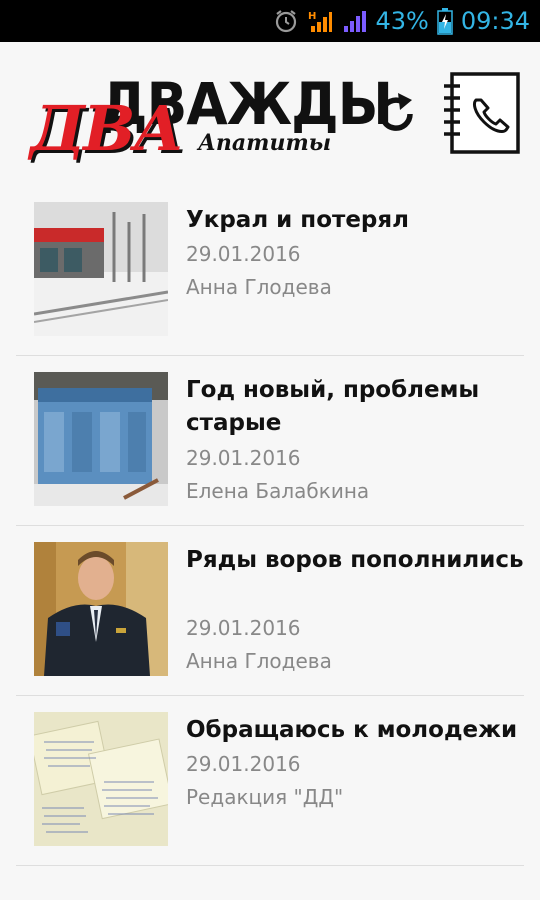 The height and width of the screenshot is (900, 540). Describe the element at coordinates (482, 113) in the screenshot. I see `phone-book-icon` at that location.